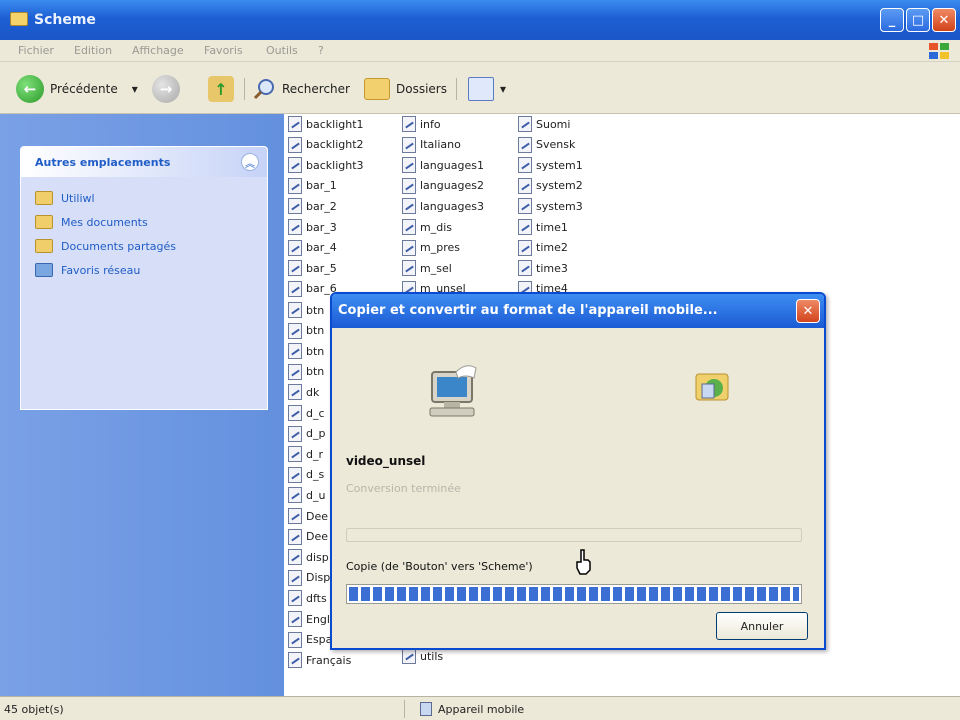 This screenshot has width=960, height=720. What do you see at coordinates (309, 578) in the screenshot?
I see `file-item: Disp` at bounding box center [309, 578].